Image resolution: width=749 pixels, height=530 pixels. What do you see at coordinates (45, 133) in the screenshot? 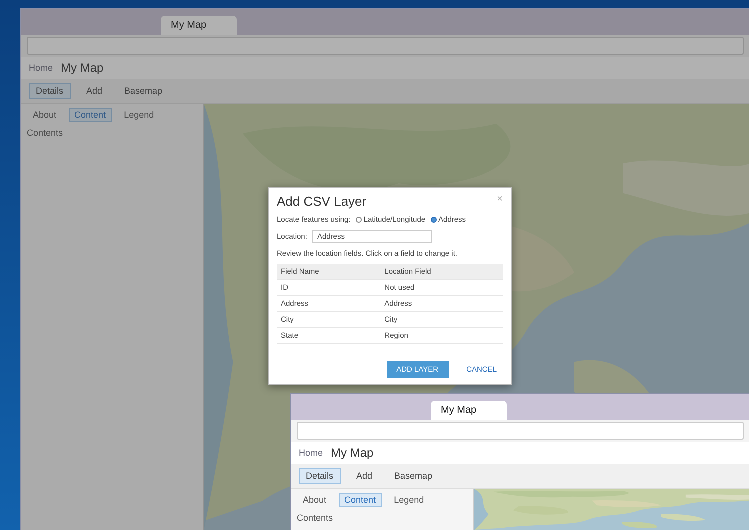
I see `panel-heading: Contents` at bounding box center [45, 133].